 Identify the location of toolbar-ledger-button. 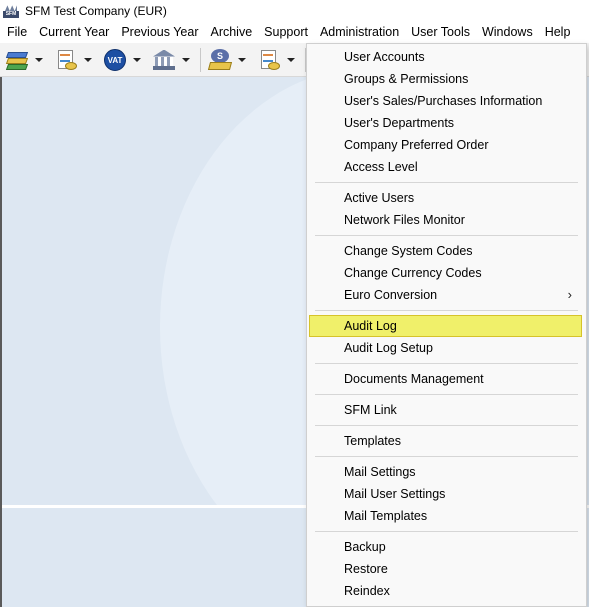
(25, 60).